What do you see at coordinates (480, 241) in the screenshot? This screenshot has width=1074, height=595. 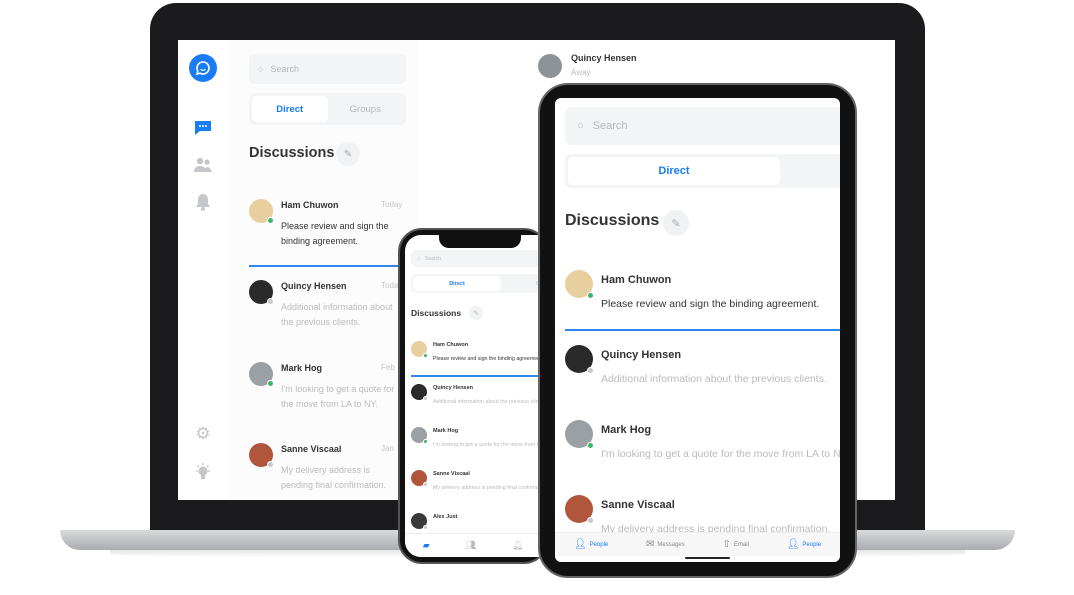 I see `phone-notch` at bounding box center [480, 241].